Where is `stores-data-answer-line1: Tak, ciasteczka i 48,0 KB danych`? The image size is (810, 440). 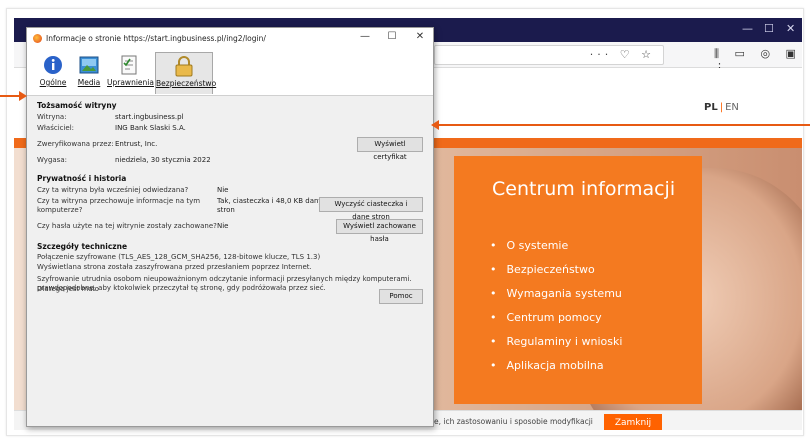 stores-data-answer-line1: Tak, ciasteczka i 48,0 KB danych is located at coordinates (274, 201).